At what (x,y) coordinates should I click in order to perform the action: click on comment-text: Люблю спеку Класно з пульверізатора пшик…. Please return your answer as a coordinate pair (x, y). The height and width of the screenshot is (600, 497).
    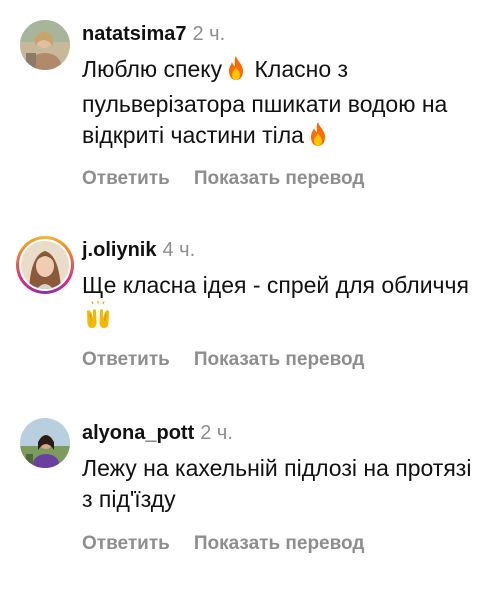
    Looking at the image, I should click on (282, 104).